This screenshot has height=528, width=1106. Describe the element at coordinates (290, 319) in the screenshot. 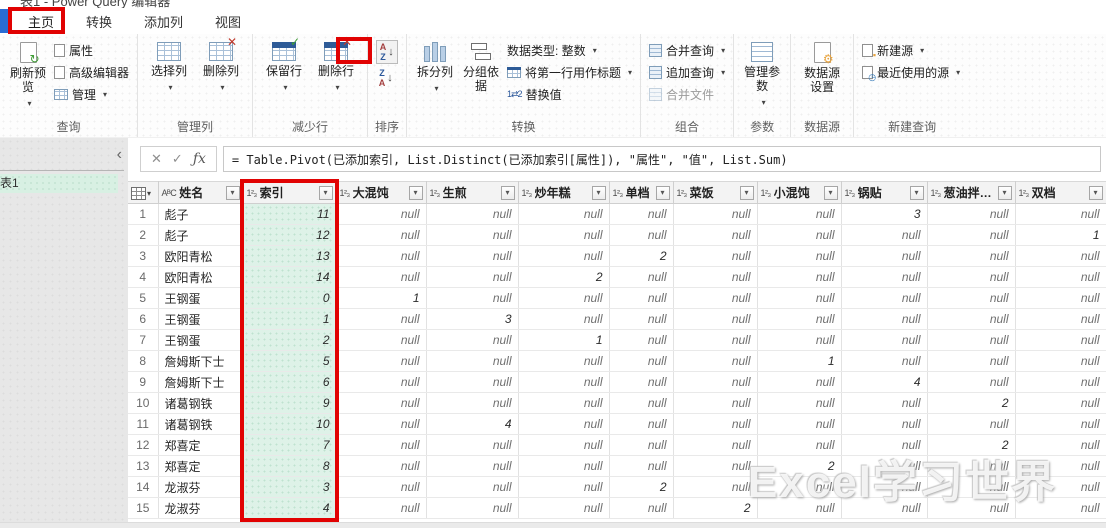

I see `cell: 1` at that location.